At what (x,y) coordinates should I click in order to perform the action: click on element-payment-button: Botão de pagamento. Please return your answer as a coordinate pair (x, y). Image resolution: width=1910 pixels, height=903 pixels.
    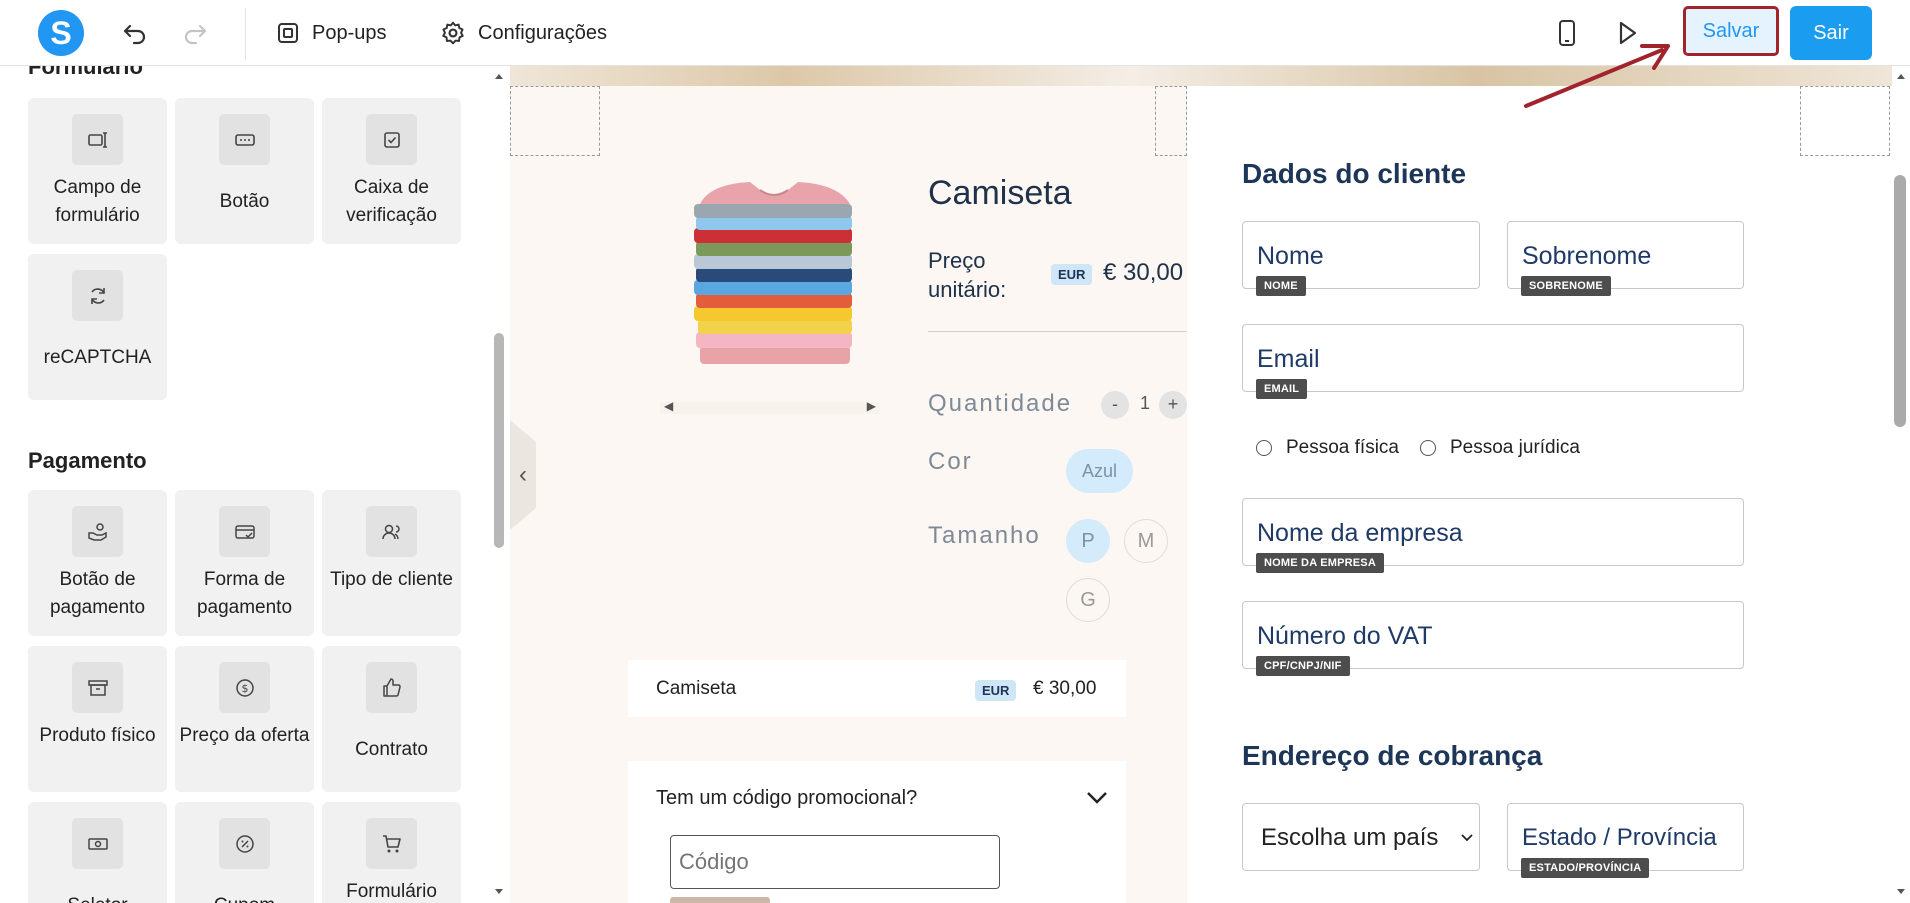
    Looking at the image, I should click on (97, 563).